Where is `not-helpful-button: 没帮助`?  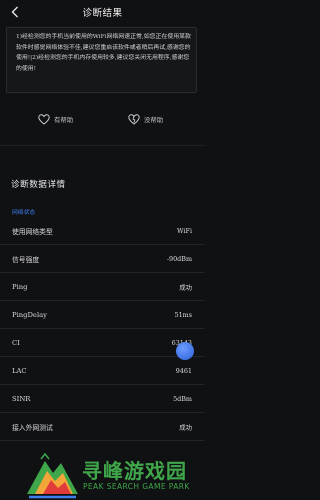 not-helpful-button: 没帮助 is located at coordinates (145, 119).